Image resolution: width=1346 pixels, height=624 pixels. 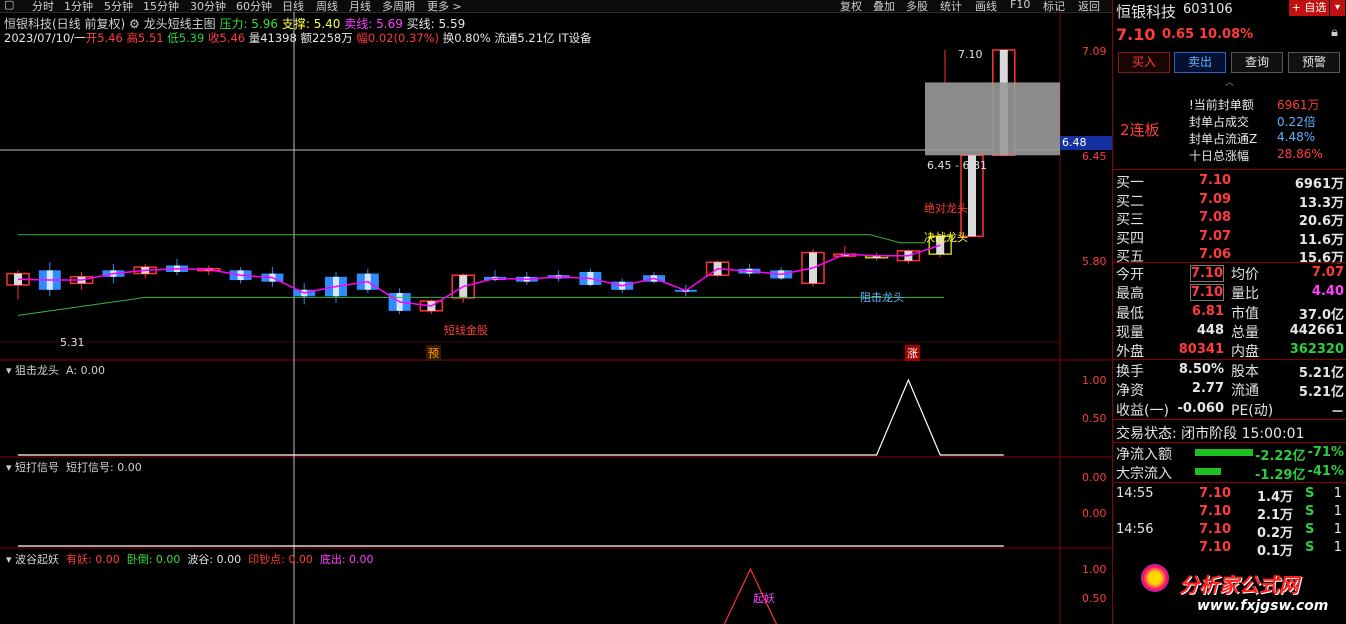 What do you see at coordinates (1321, 222) in the screenshot?
I see `bid-qty: 20.6万` at bounding box center [1321, 222].